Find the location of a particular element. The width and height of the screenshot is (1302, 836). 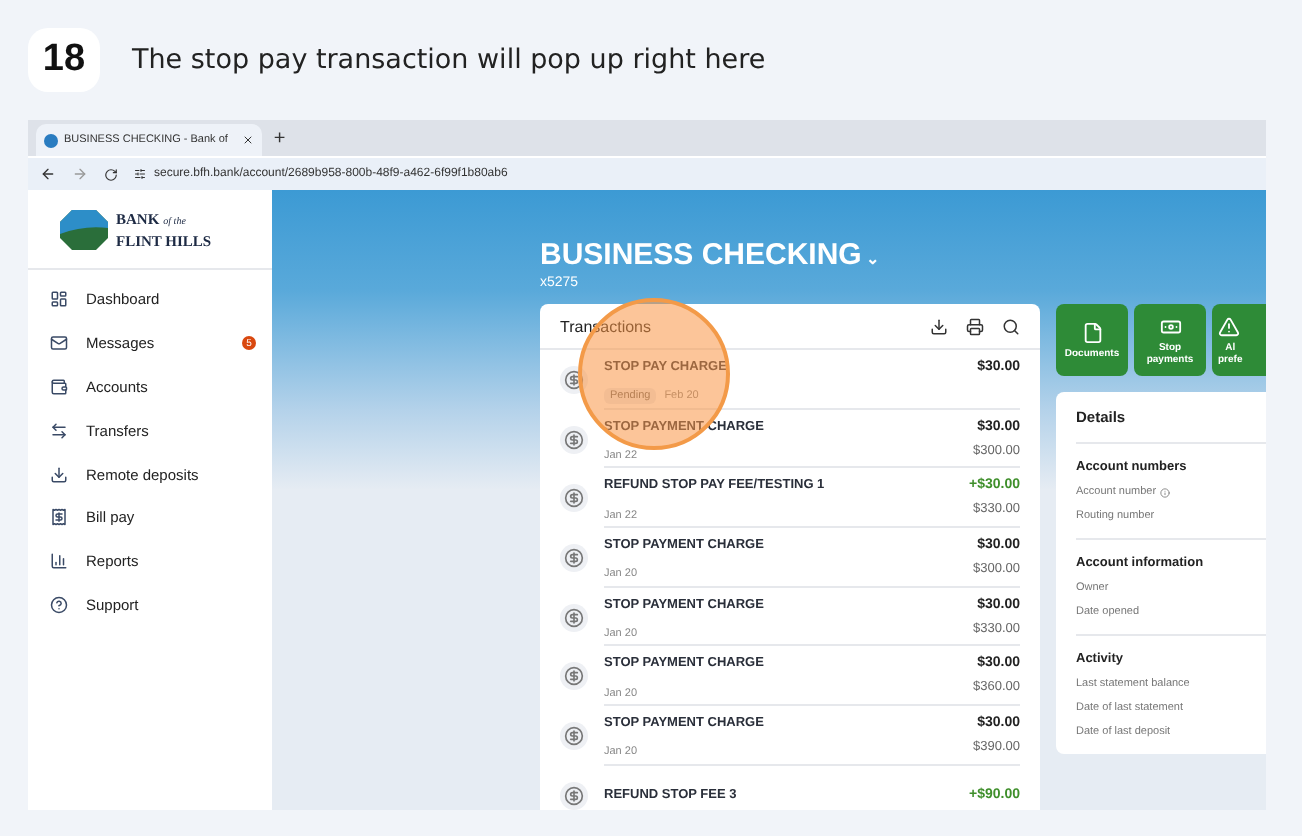

dashboard-icon is located at coordinates (59, 299).